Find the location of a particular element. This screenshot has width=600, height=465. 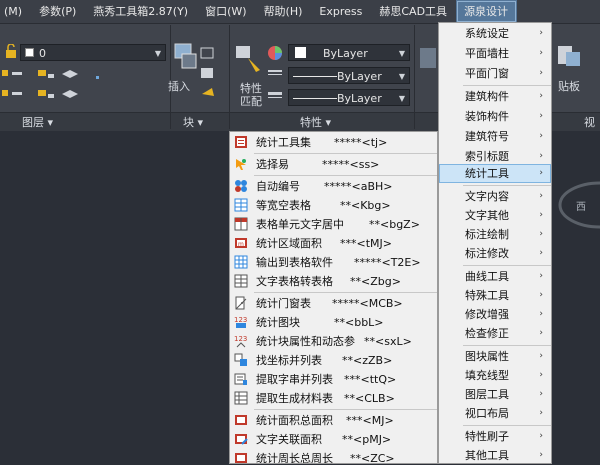

submenu-item: 表格单元文字居中 **<bgZ> is located at coordinates (333, 224).